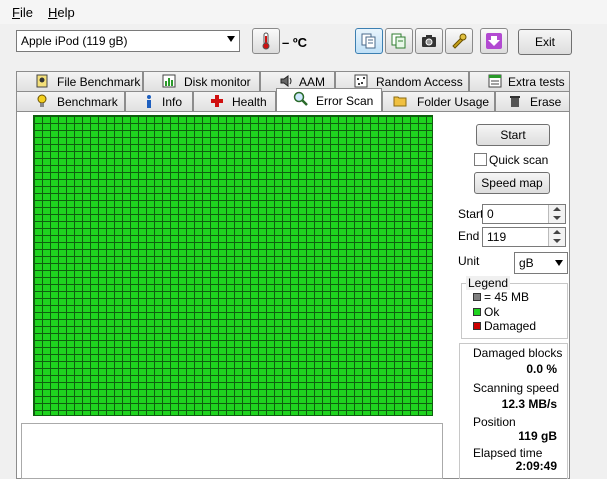 This screenshot has width=607, height=479. I want to click on tab-file-benchmark: File Benchmark, so click(79, 81).